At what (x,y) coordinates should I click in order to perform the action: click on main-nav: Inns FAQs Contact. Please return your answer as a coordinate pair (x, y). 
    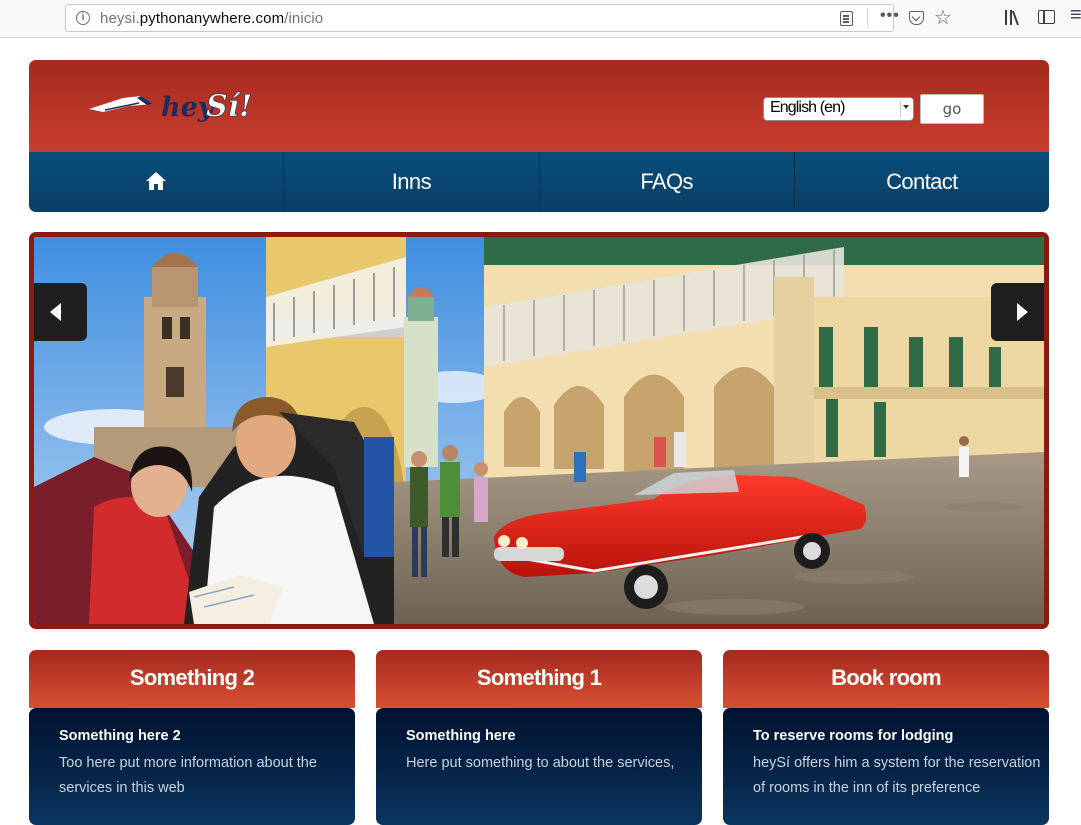
    Looking at the image, I should click on (539, 182).